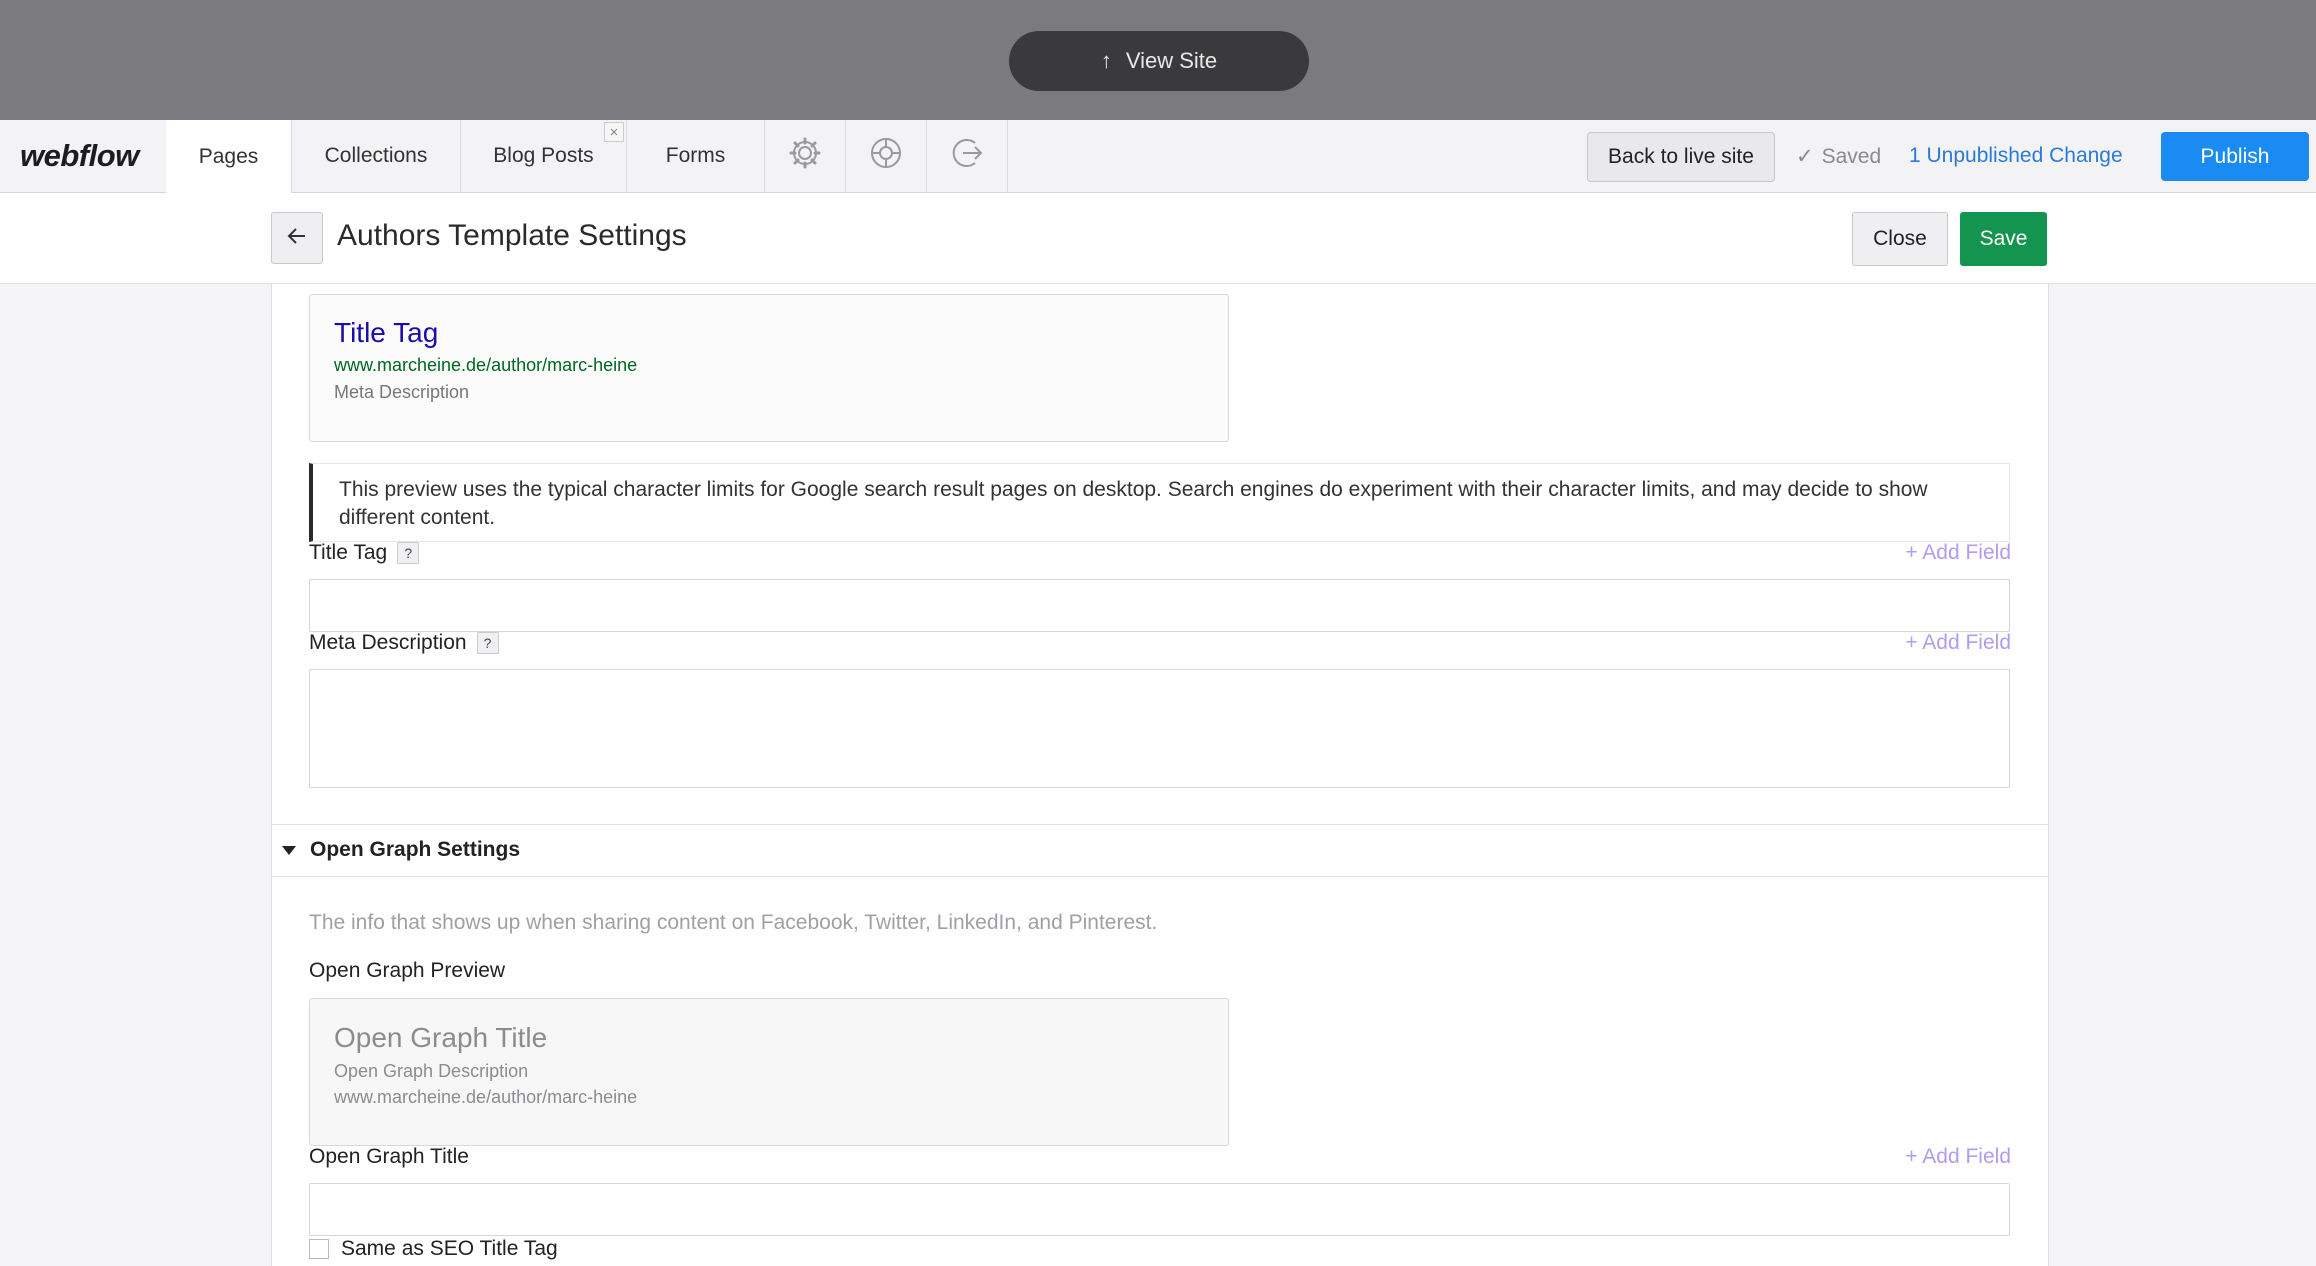  What do you see at coordinates (486, 365) in the screenshot?
I see `preview-url: www.marcheine.de/author/marc-heine` at bounding box center [486, 365].